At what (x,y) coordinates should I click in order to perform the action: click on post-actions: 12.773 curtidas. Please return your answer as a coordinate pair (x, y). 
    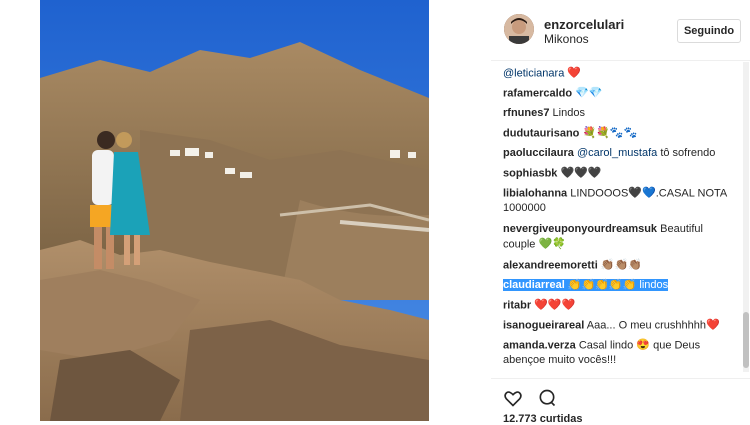
    Looking at the image, I should click on (620, 401).